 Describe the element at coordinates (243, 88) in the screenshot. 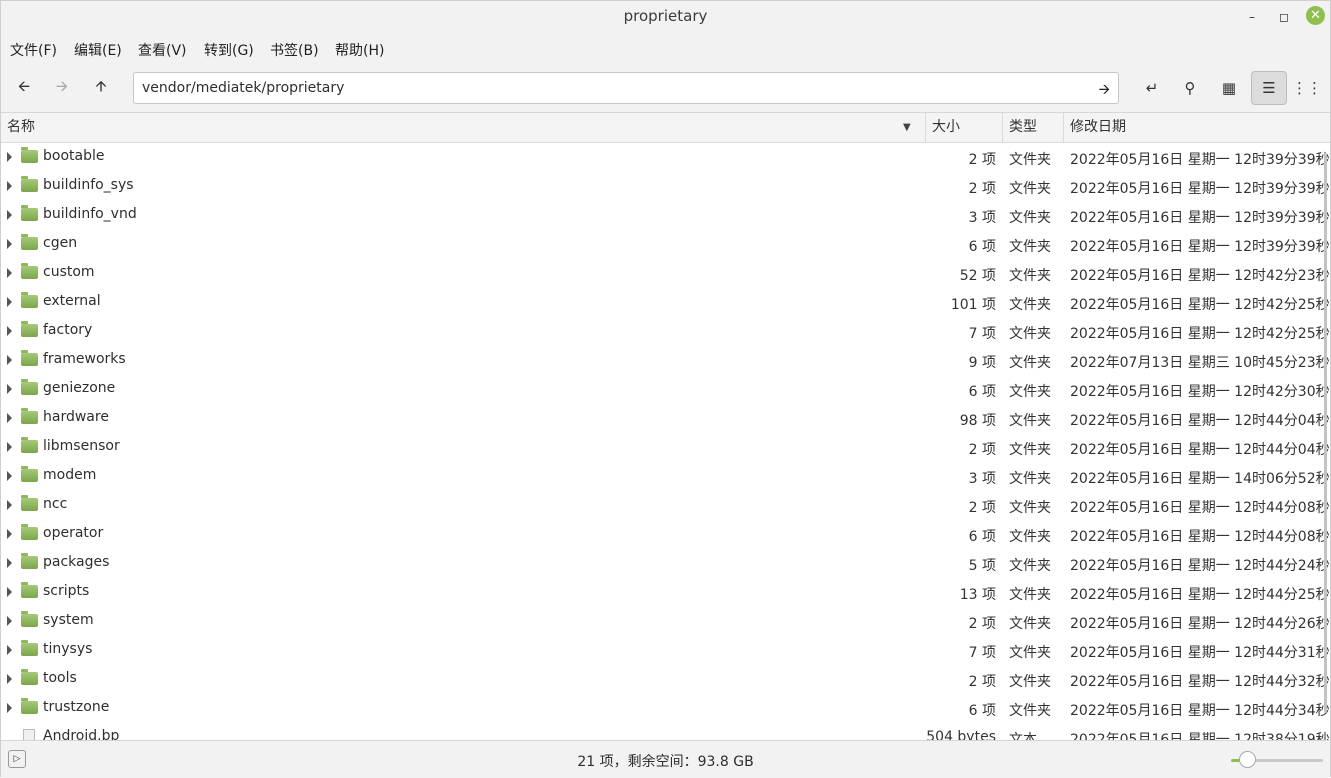

I see `location-input: vendor/mediatek/proprietary` at that location.